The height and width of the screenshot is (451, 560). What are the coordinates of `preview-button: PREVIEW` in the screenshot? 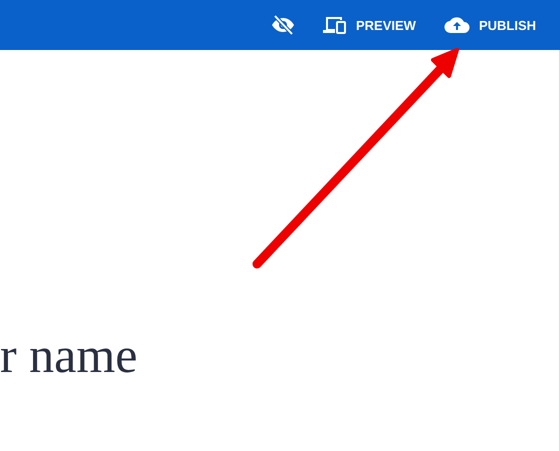 It's located at (369, 25).